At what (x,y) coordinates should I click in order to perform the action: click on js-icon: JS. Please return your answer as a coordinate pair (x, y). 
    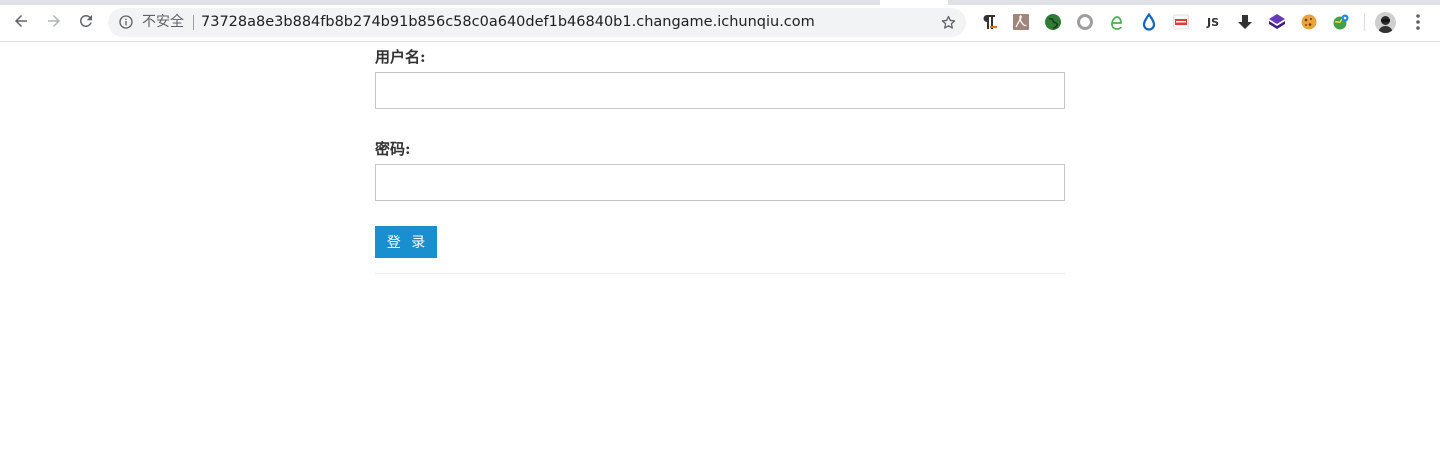
    Looking at the image, I should click on (1213, 22).